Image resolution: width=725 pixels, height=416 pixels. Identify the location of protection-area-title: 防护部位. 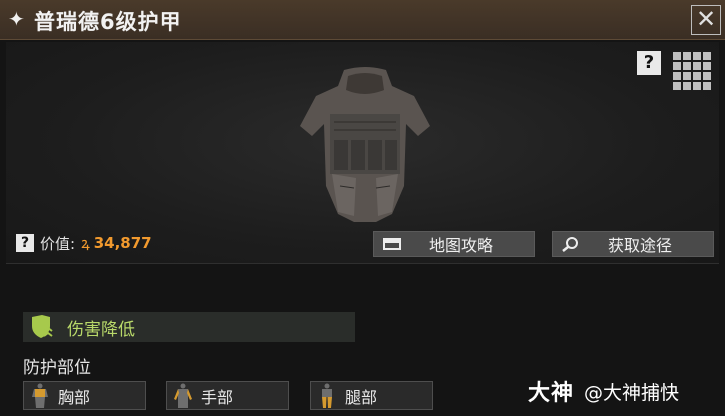
(57, 368).